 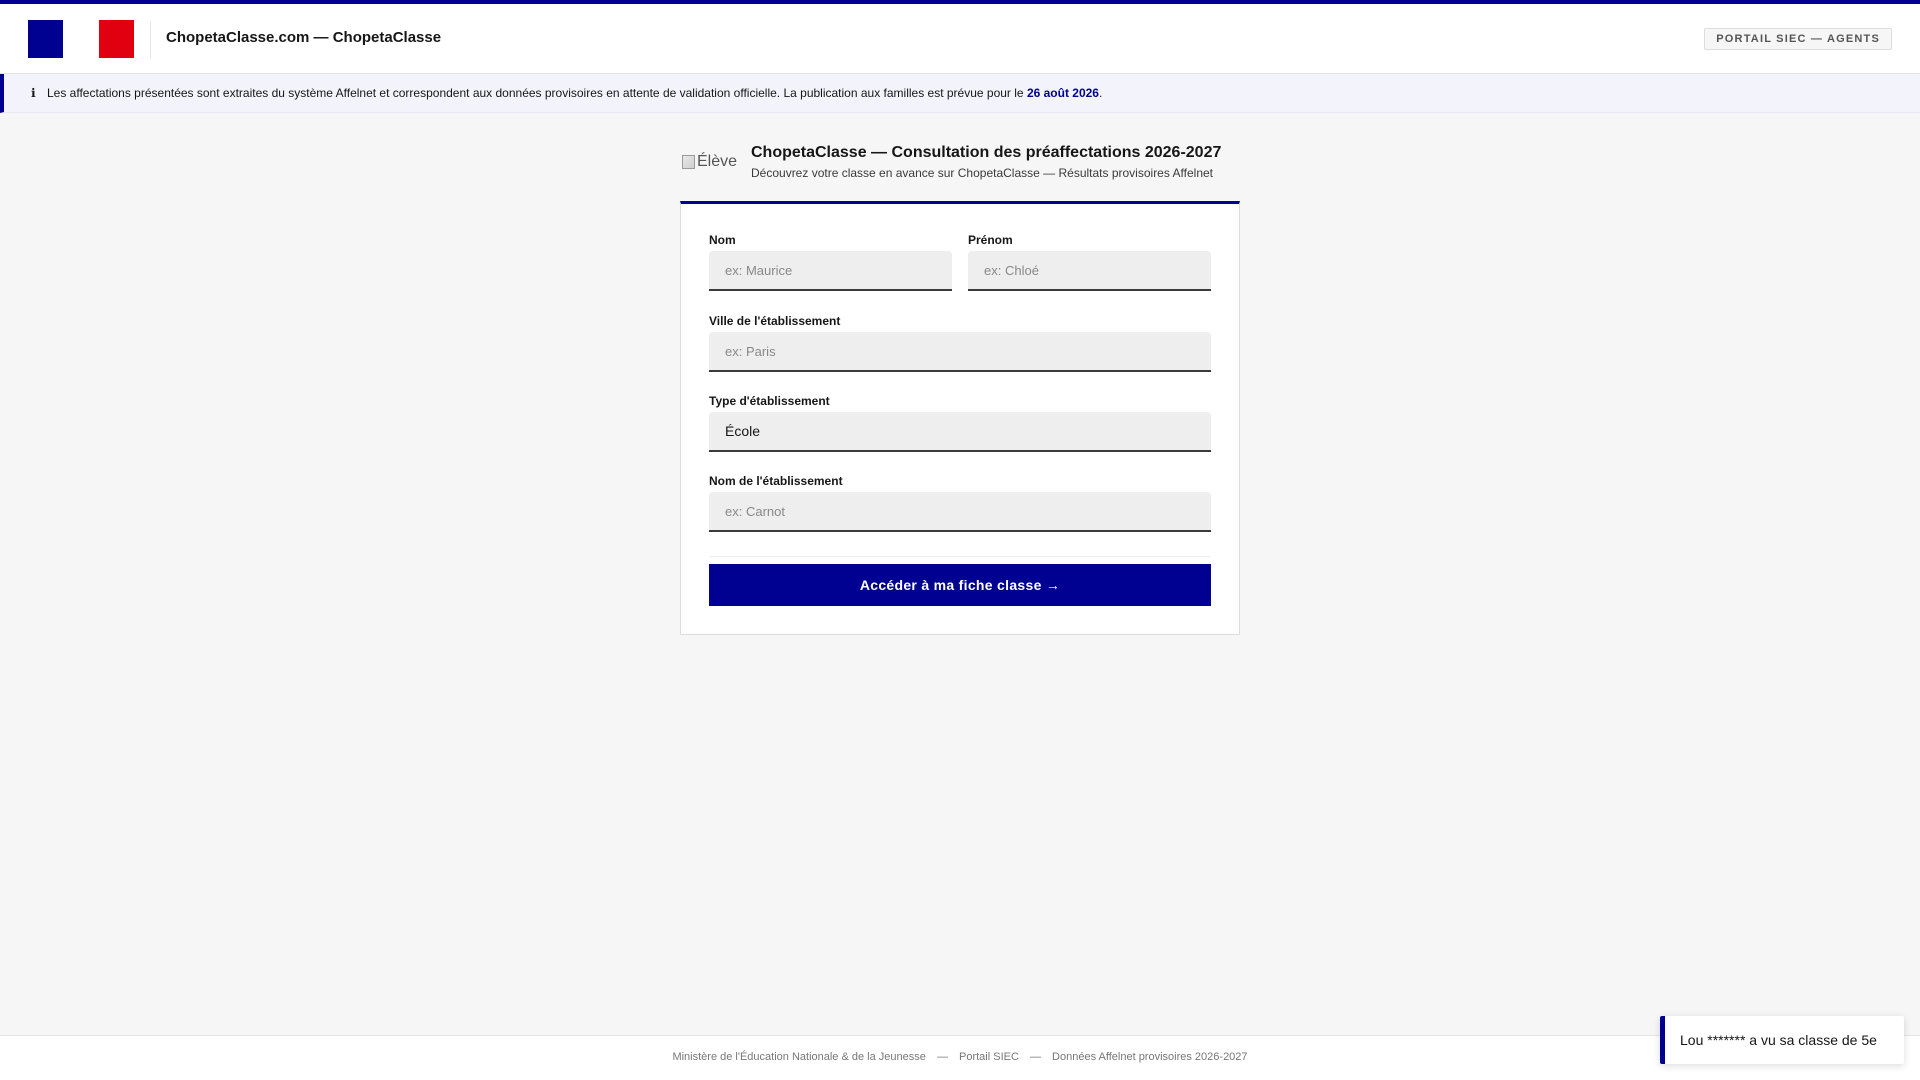 What do you see at coordinates (960, 352) in the screenshot?
I see `ville-input` at bounding box center [960, 352].